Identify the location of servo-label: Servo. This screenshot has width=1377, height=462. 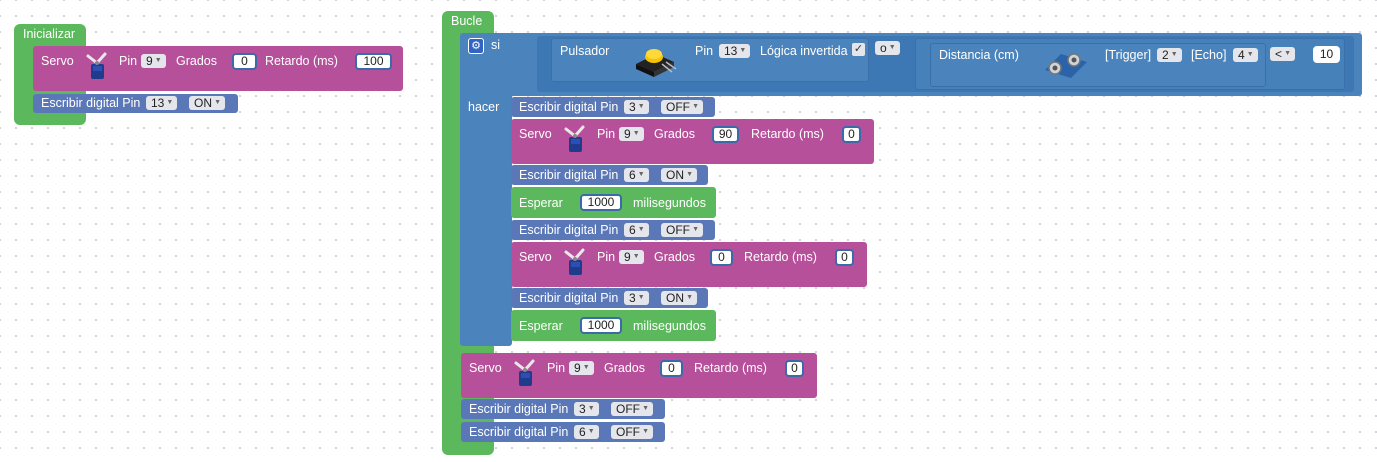
(57, 61).